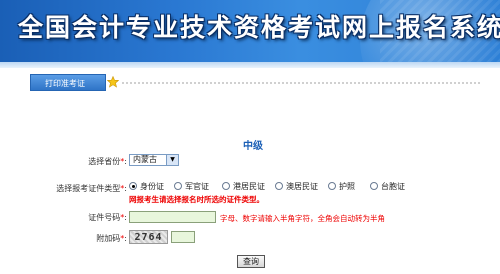  What do you see at coordinates (250, 65) in the screenshot?
I see `banner-divider` at bounding box center [250, 65].